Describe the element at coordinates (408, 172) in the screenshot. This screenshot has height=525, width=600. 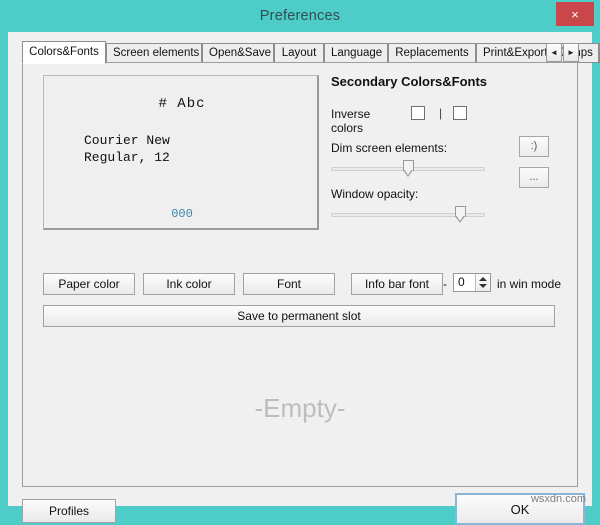
I see `dim-slider-thumb-tip-inner` at that location.